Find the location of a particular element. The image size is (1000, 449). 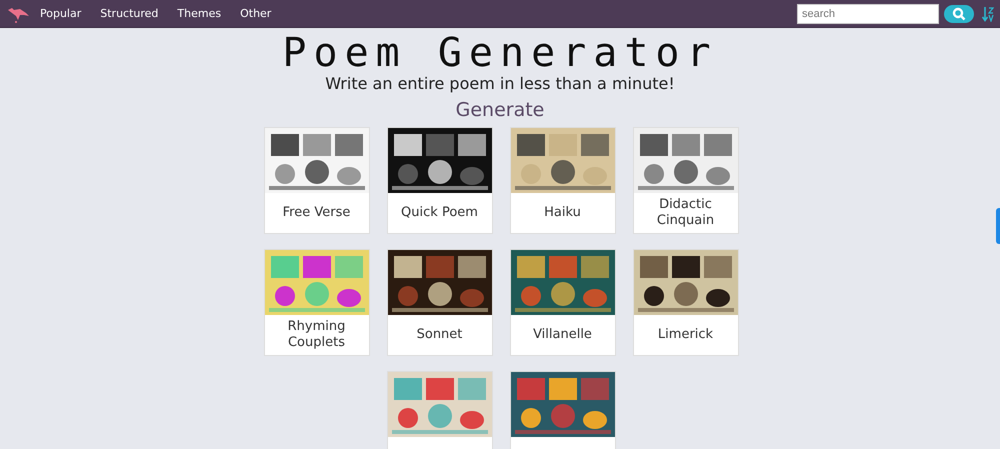

poem-card: Rhyming Couplets is located at coordinates (317, 302).